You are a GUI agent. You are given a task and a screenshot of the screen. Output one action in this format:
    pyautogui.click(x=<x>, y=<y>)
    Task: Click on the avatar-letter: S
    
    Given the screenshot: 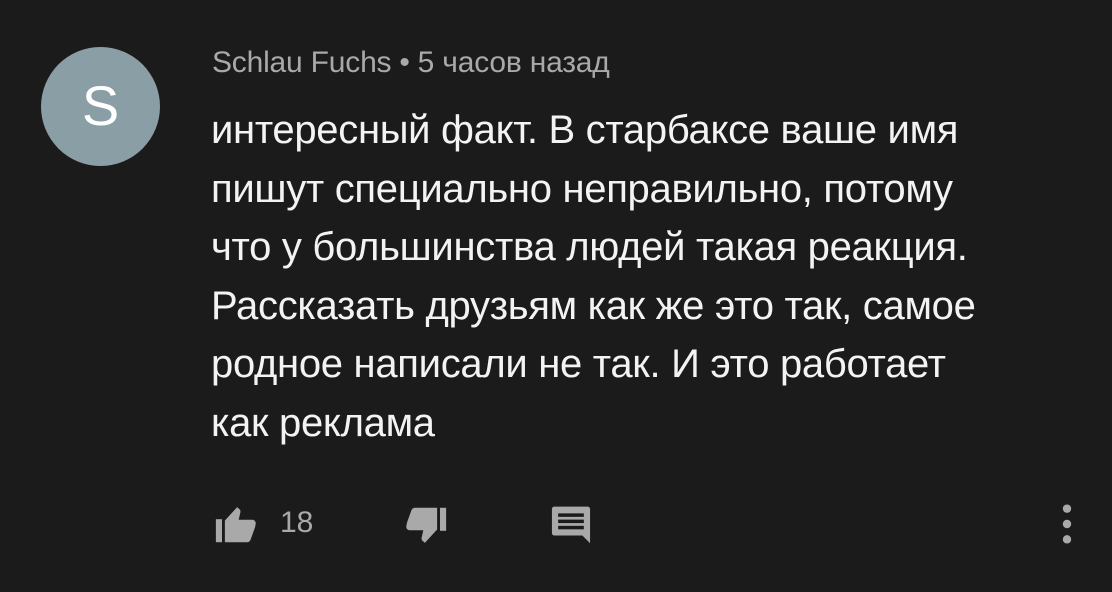 What is the action you would take?
    pyautogui.click(x=100, y=105)
    